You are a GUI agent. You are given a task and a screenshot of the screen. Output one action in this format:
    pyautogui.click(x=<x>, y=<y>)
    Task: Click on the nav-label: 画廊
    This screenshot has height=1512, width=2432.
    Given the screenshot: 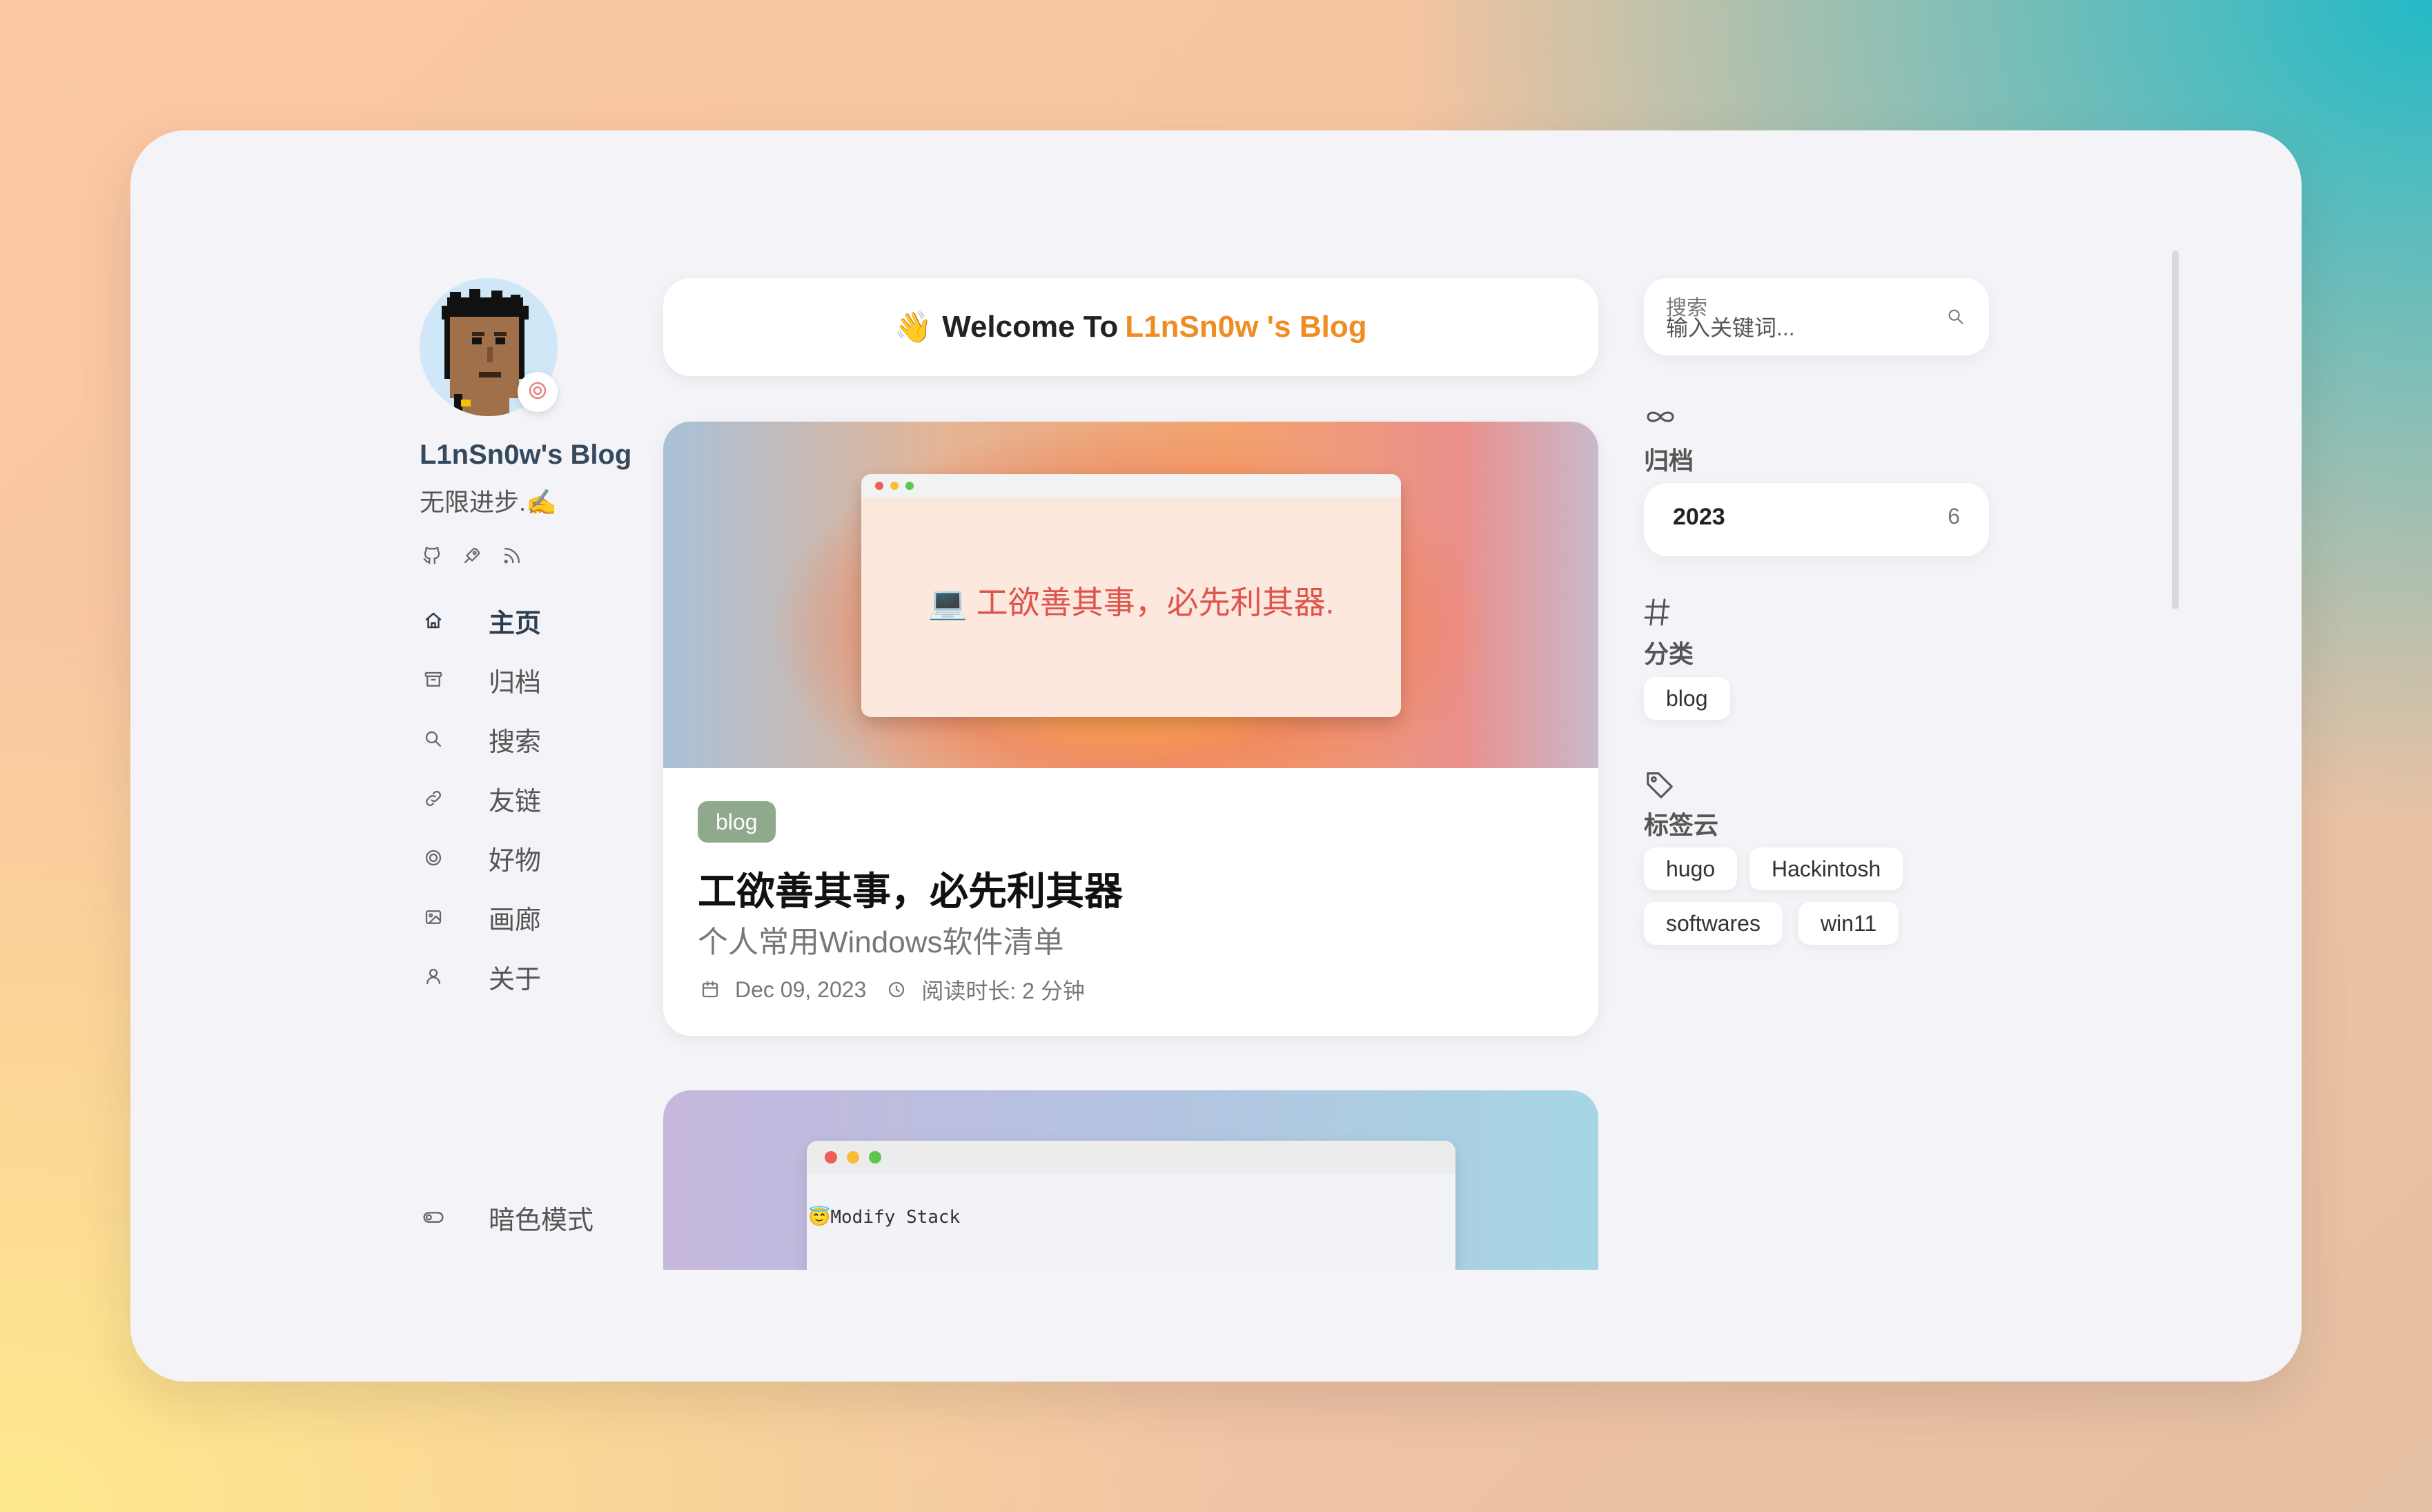 What is the action you would take?
    pyautogui.click(x=515, y=920)
    